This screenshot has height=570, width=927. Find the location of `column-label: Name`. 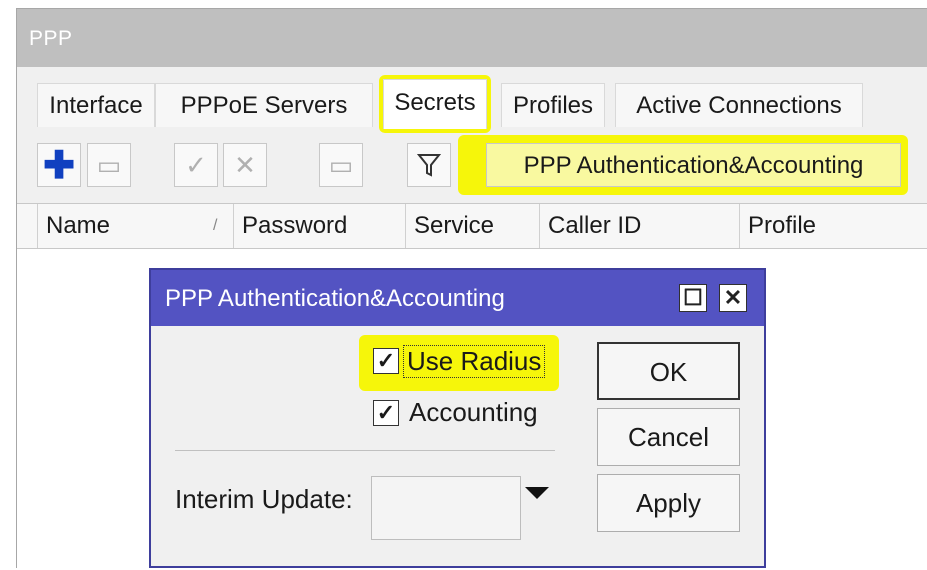

column-label: Name is located at coordinates (78, 225).